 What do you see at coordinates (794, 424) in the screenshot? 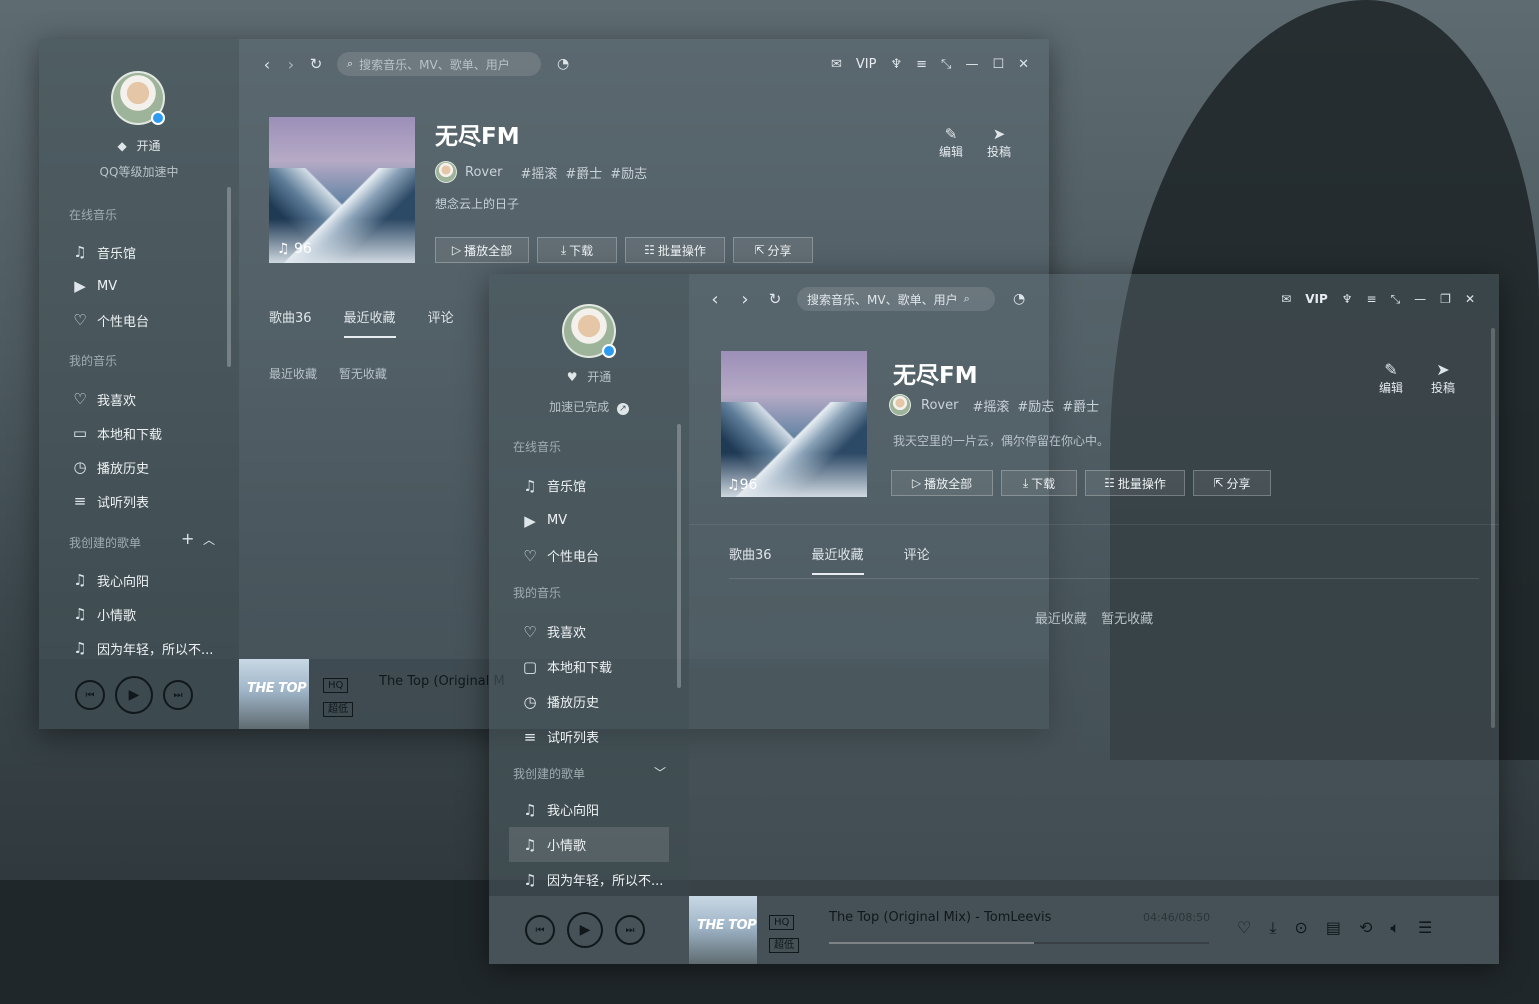
I see `playlist-cover: ♫96` at bounding box center [794, 424].